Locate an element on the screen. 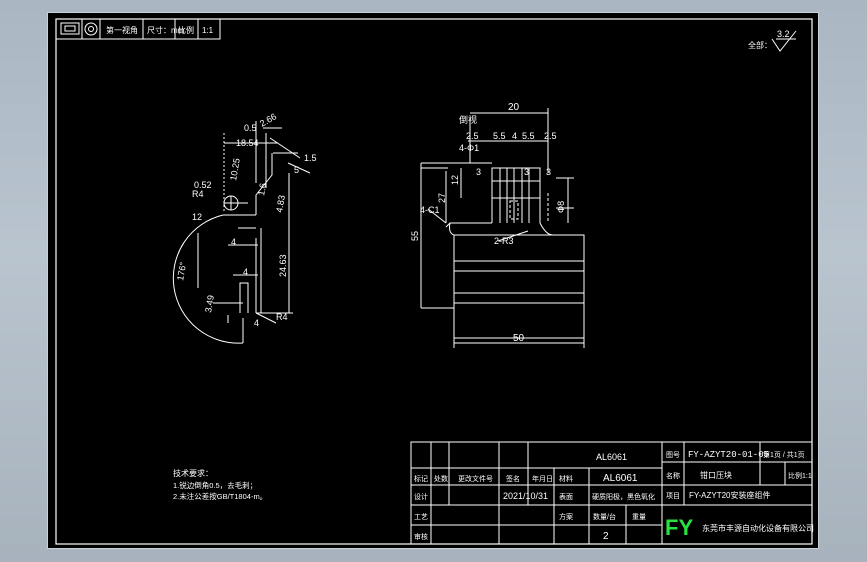  technical-notes: 技术要求： 1.锐边倒角0.5，去毛刺； 2.未注公差按GB/T1804-m。 is located at coordinates (220, 484).